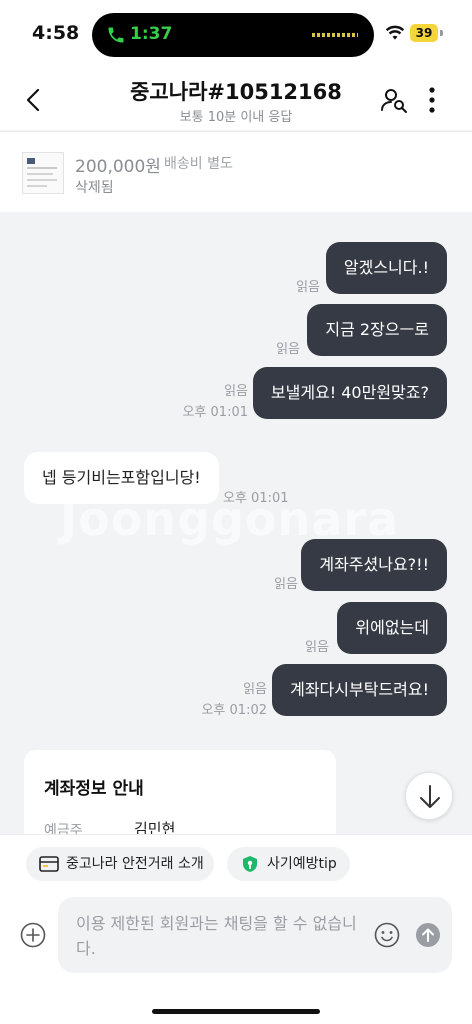 The width and height of the screenshot is (472, 1024). I want to click on message-outgoing: 보낼게요! 40만원맞죠?, so click(349, 393).